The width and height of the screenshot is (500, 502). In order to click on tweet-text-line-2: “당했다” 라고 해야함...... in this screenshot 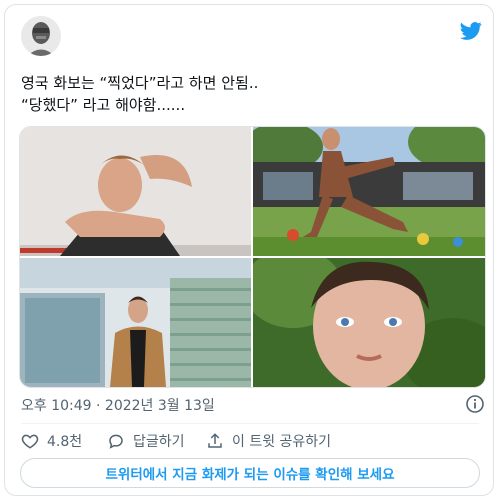, I will do `click(103, 105)`.